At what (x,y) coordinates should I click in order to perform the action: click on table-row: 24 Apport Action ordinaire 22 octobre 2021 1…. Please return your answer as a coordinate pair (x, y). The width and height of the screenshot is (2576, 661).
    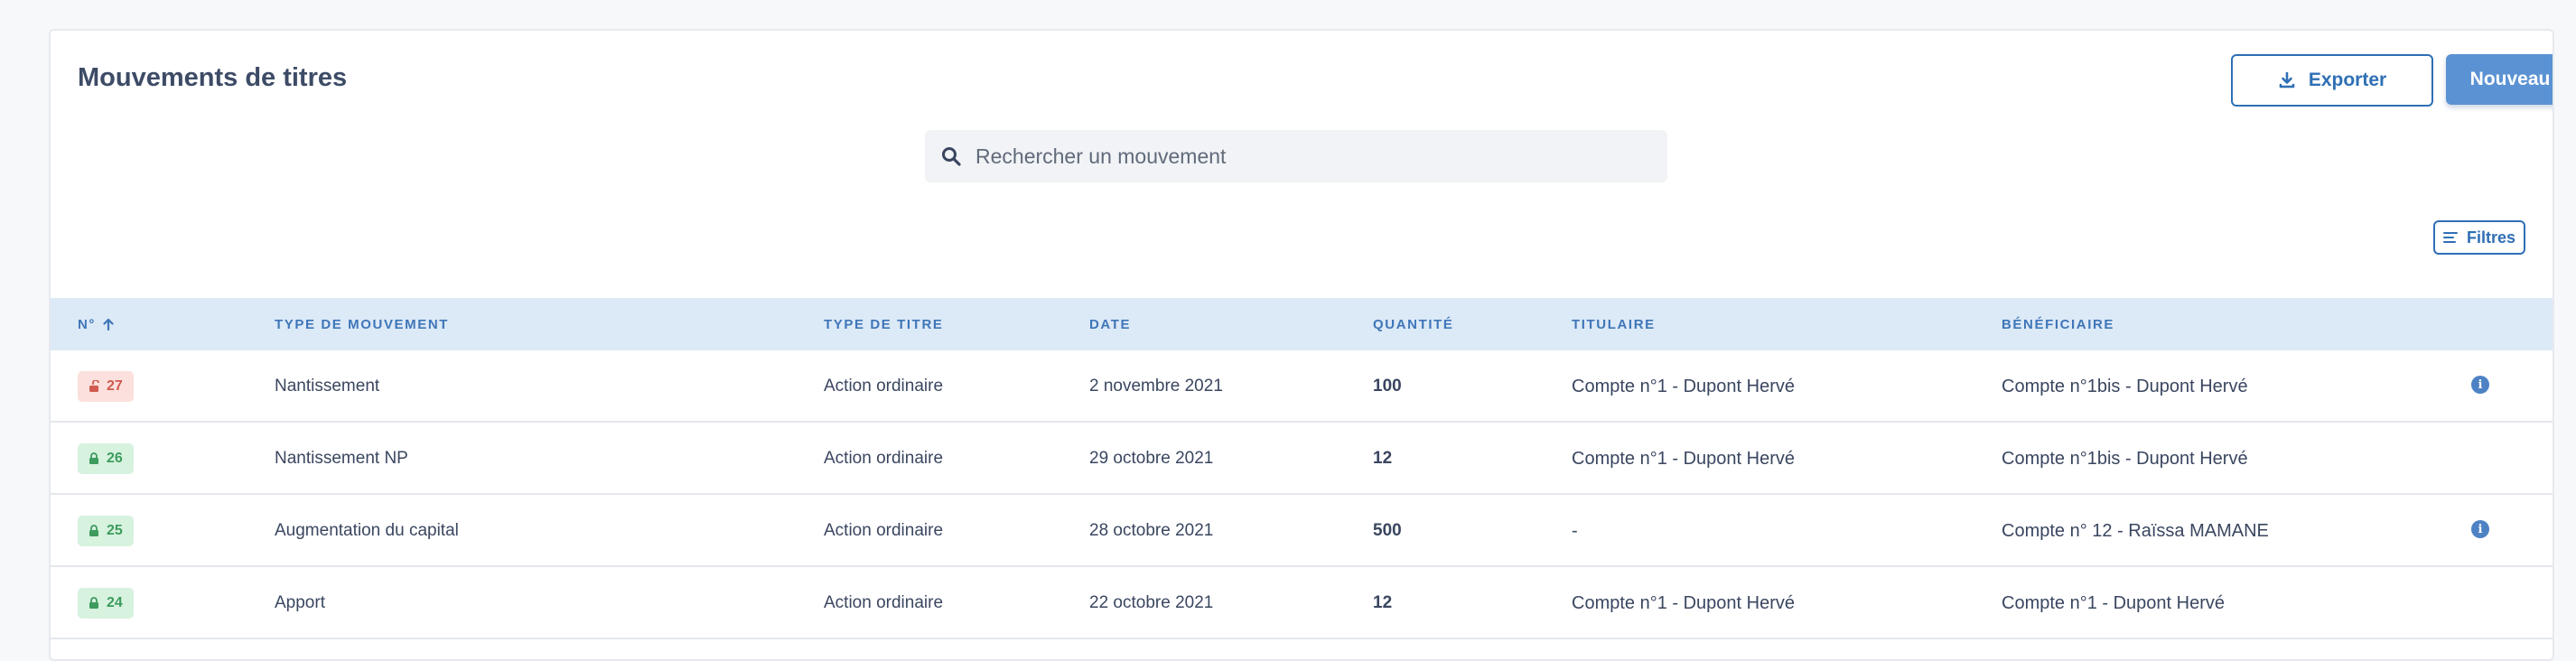
    Looking at the image, I should click on (1302, 603).